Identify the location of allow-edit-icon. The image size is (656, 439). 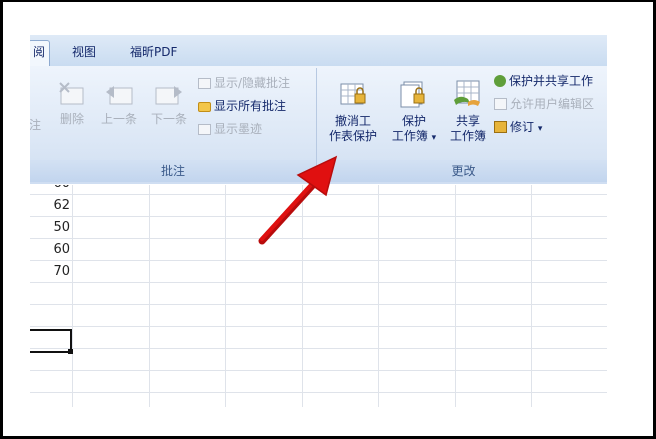
(500, 104).